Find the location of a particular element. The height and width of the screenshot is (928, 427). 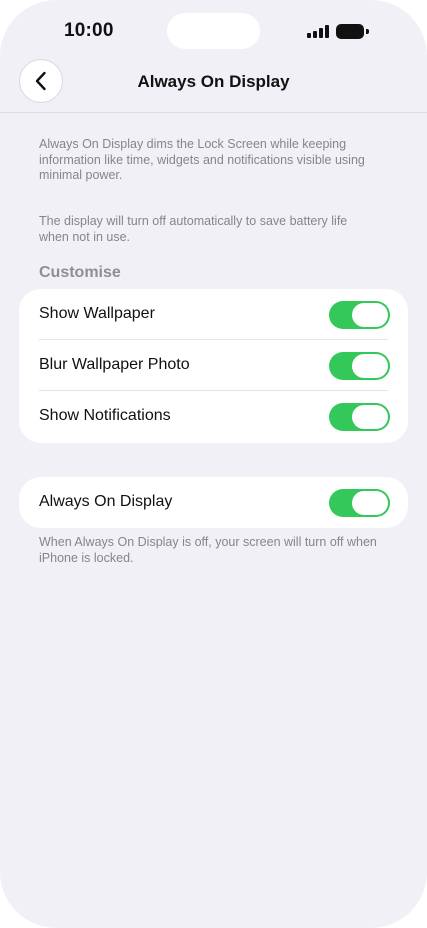

always-on-display-row: Always On Display is located at coordinates (213, 502).